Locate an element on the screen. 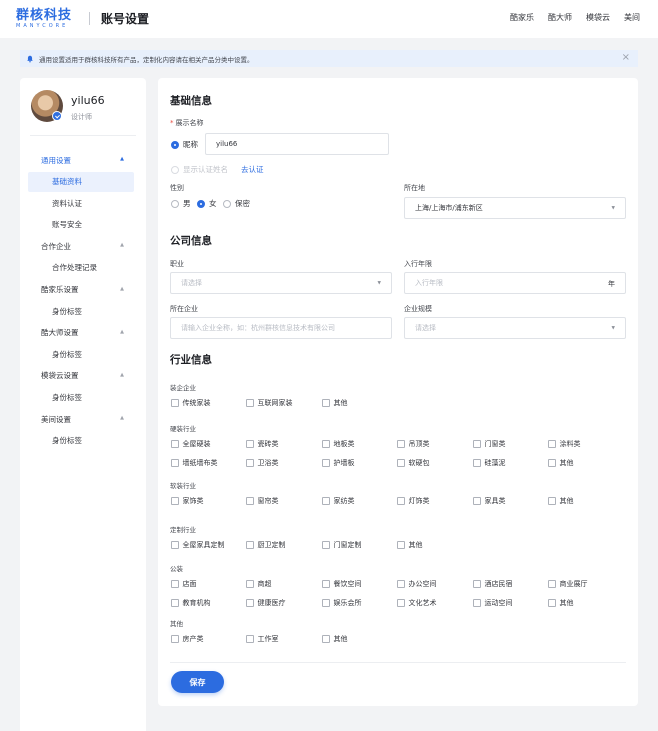 This screenshot has height=731, width=658. industry-checkbox: 家纺类 is located at coordinates (338, 501).